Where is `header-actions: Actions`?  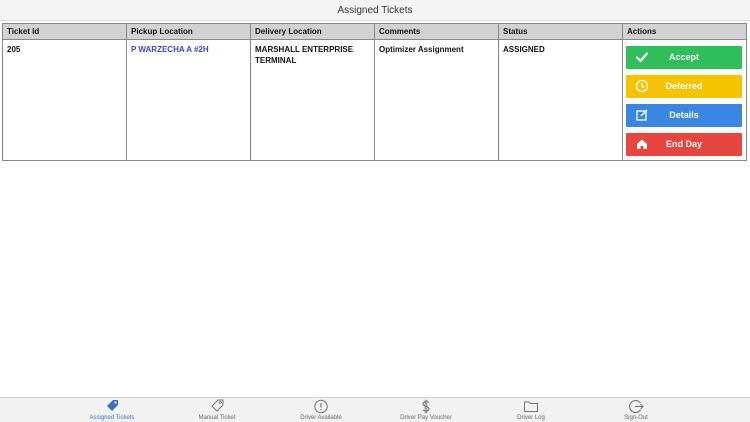
header-actions: Actions is located at coordinates (642, 31).